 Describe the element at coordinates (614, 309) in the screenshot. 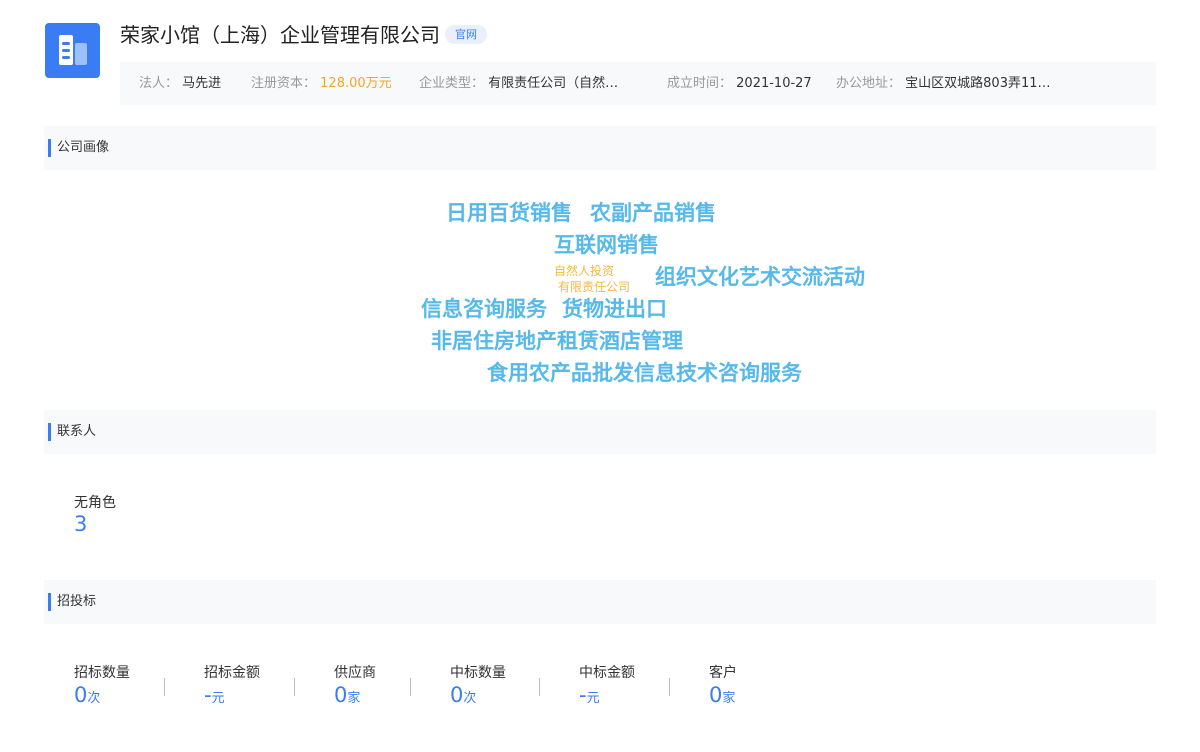

I see `tag-word: 货物进出口` at that location.